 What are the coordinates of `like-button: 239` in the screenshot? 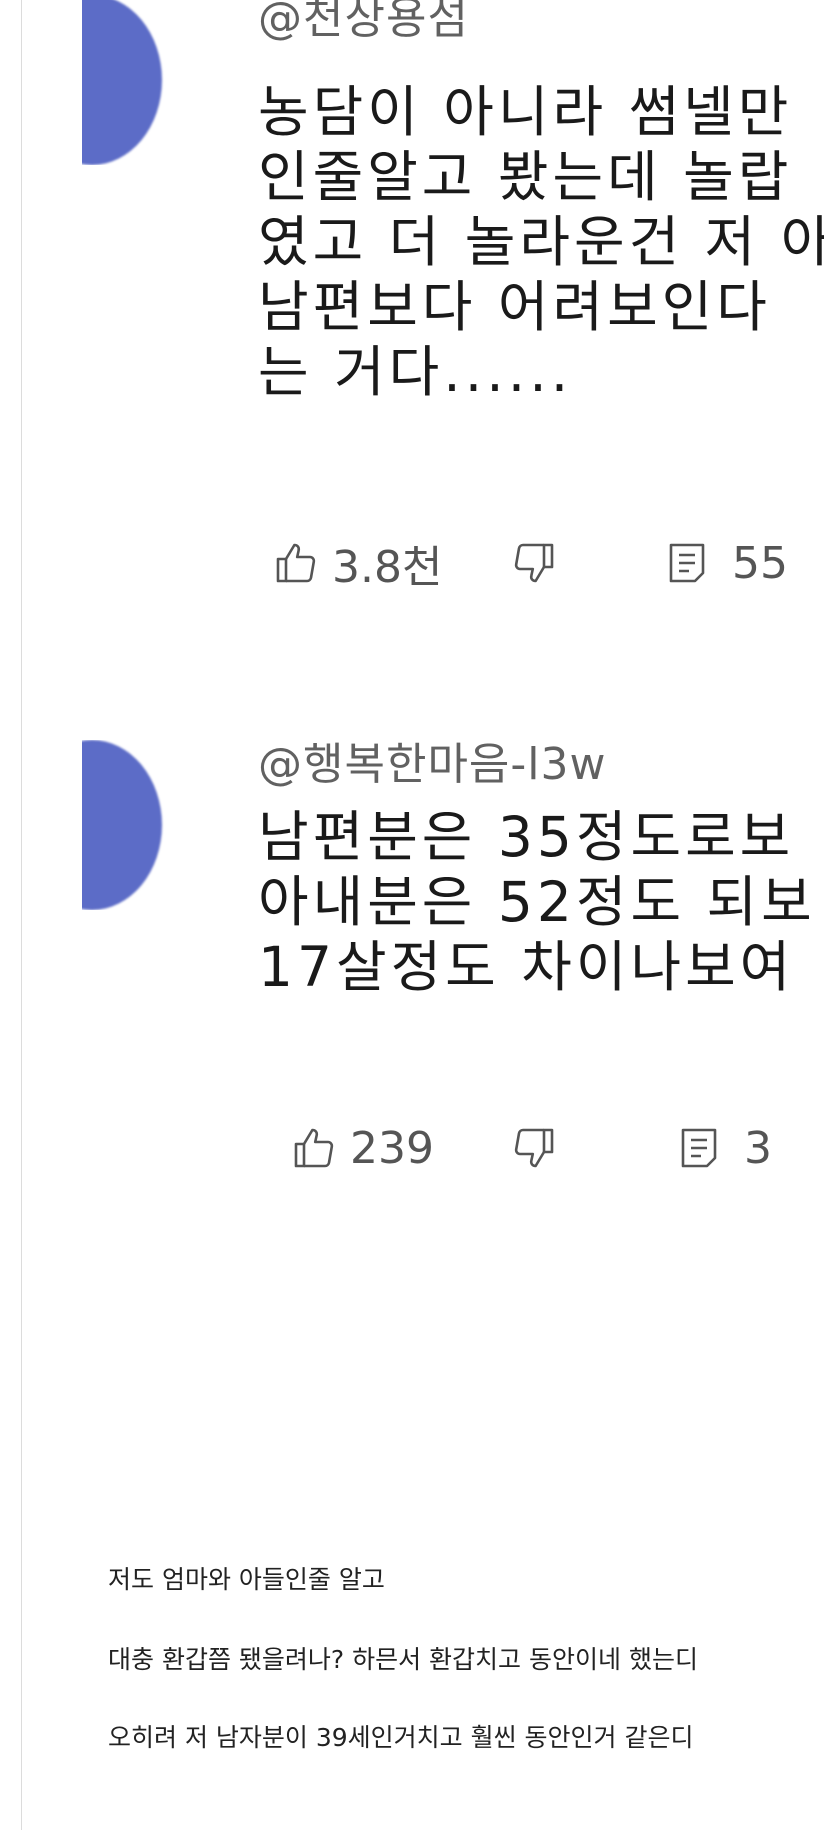 It's located at (362, 1148).